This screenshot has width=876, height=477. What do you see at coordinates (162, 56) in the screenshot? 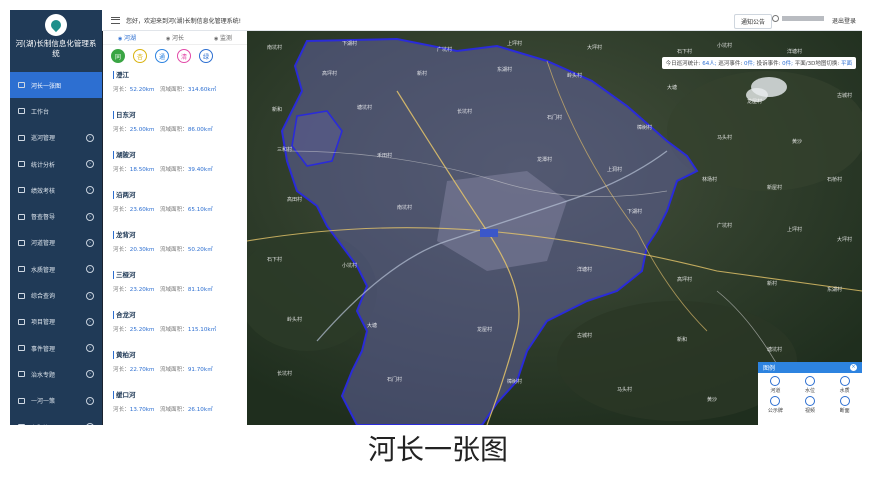
I see `filter-chip: 通` at bounding box center [162, 56].